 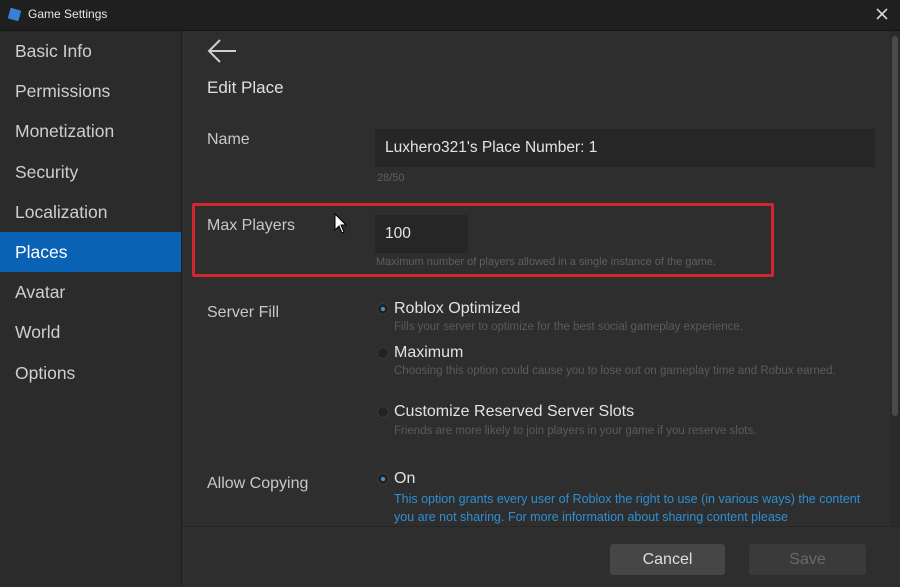 What do you see at coordinates (428, 353) in the screenshot?
I see `radio-label-maximum: Maximum` at bounding box center [428, 353].